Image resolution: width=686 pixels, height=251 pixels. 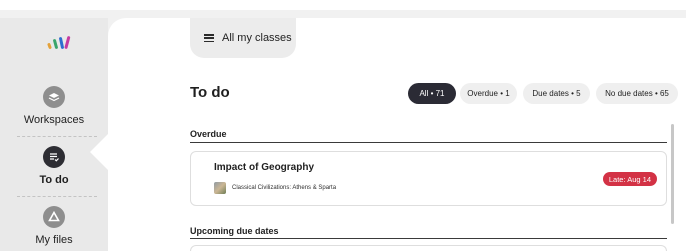 What do you see at coordinates (54, 157) in the screenshot?
I see `todo-icon` at bounding box center [54, 157].